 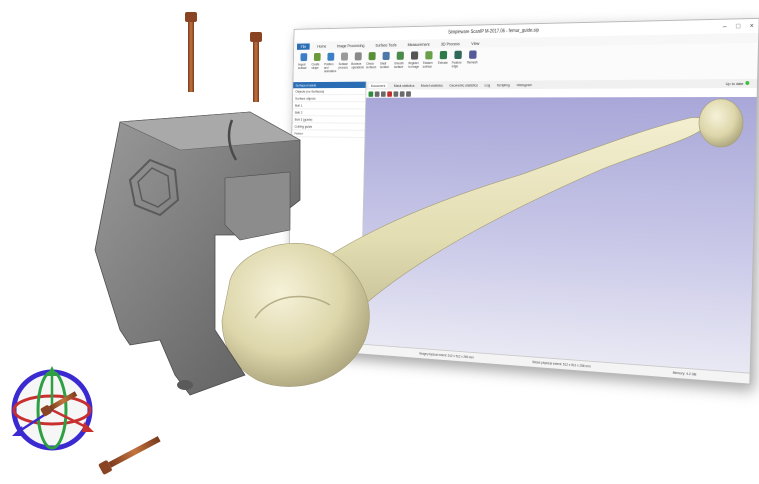 What do you see at coordinates (396, 93) in the screenshot?
I see `camera-icon` at bounding box center [396, 93].